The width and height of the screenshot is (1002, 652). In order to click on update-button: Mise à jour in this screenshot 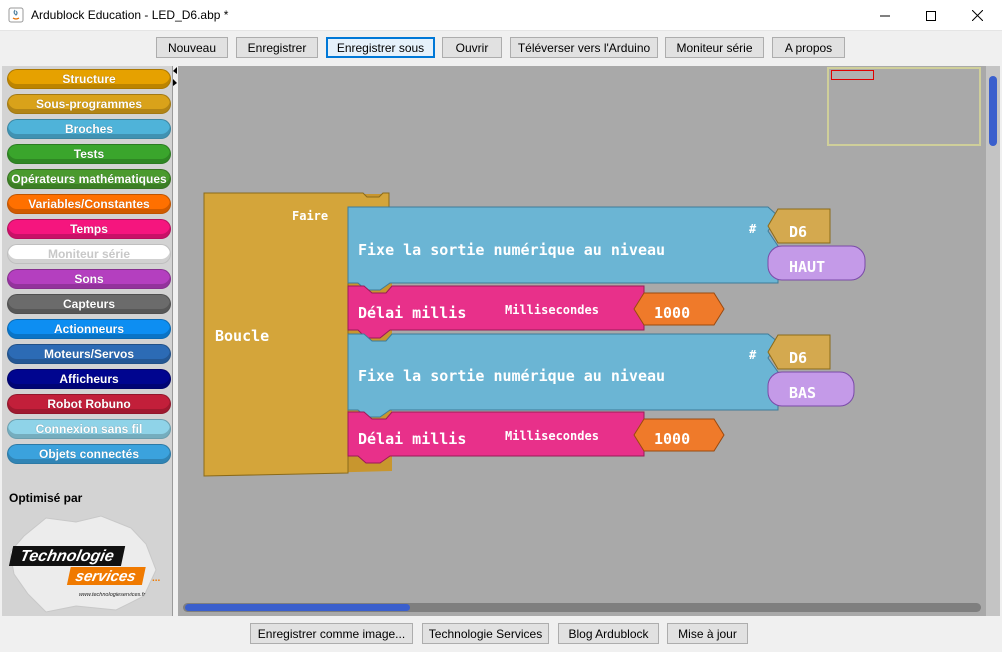, I will do `click(707, 633)`.